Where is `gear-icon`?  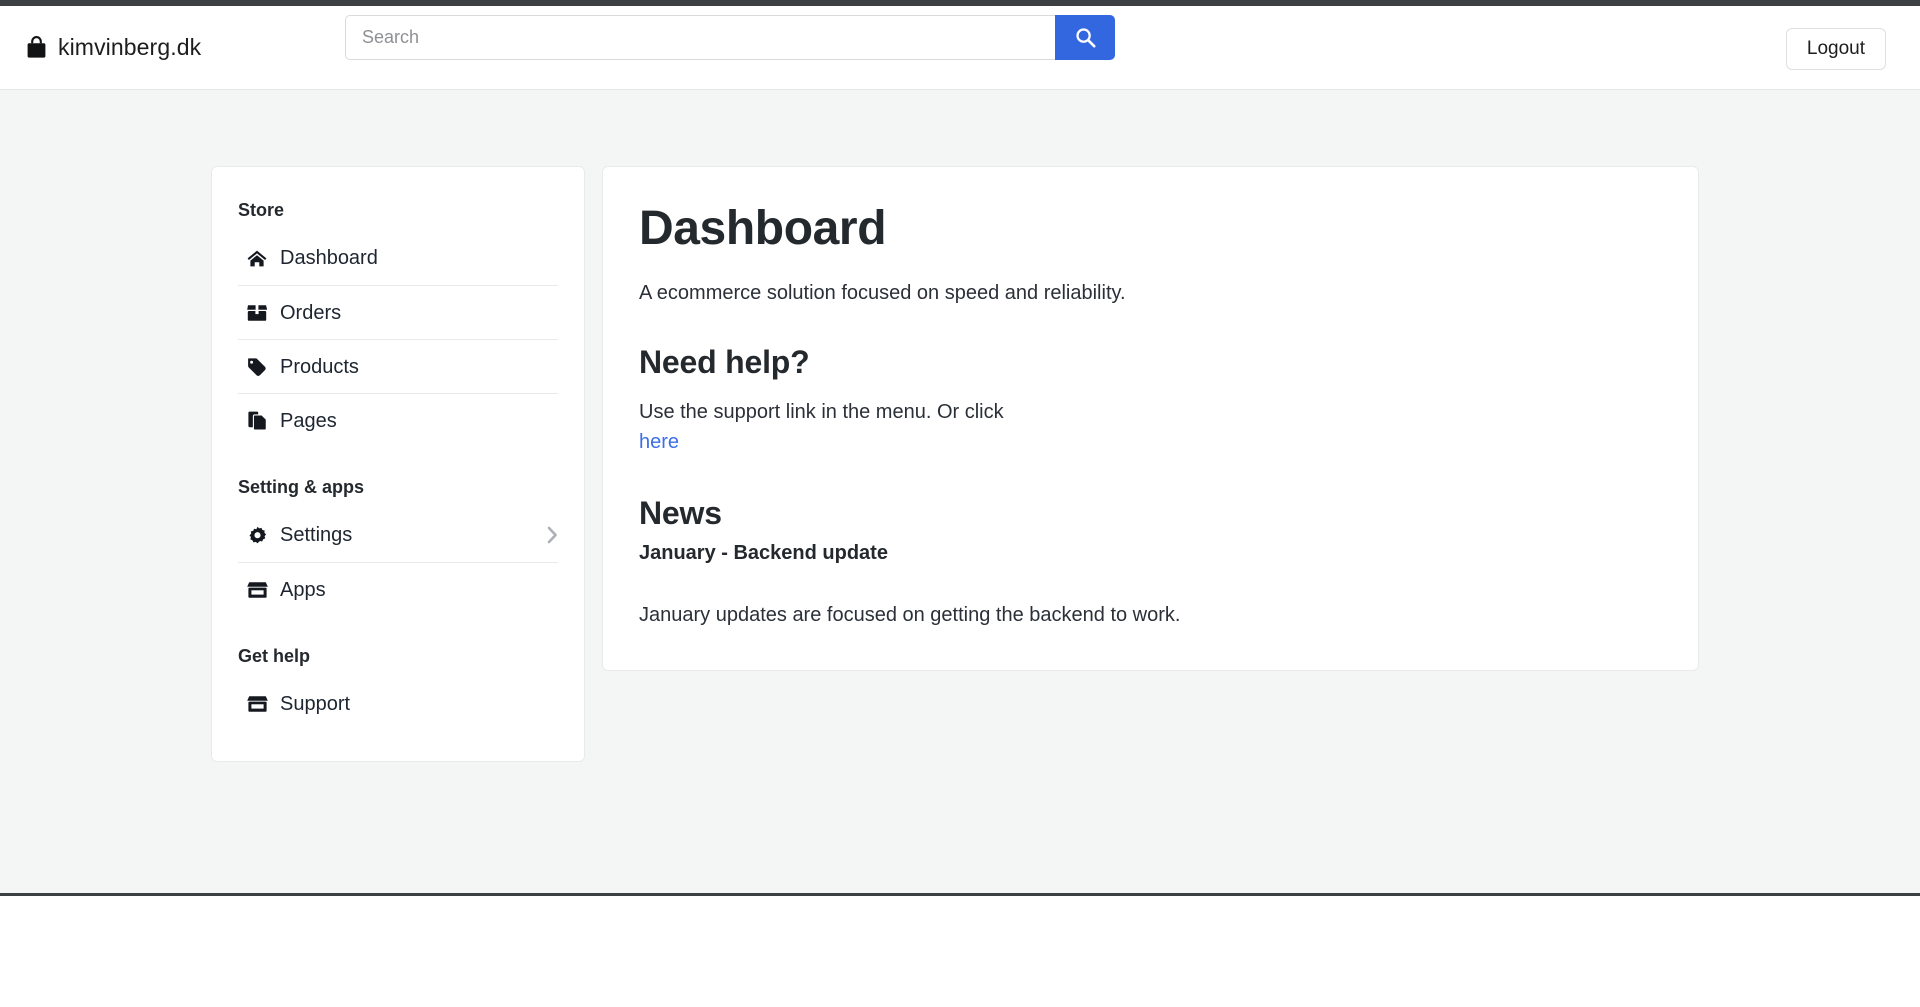
gear-icon is located at coordinates (257, 535).